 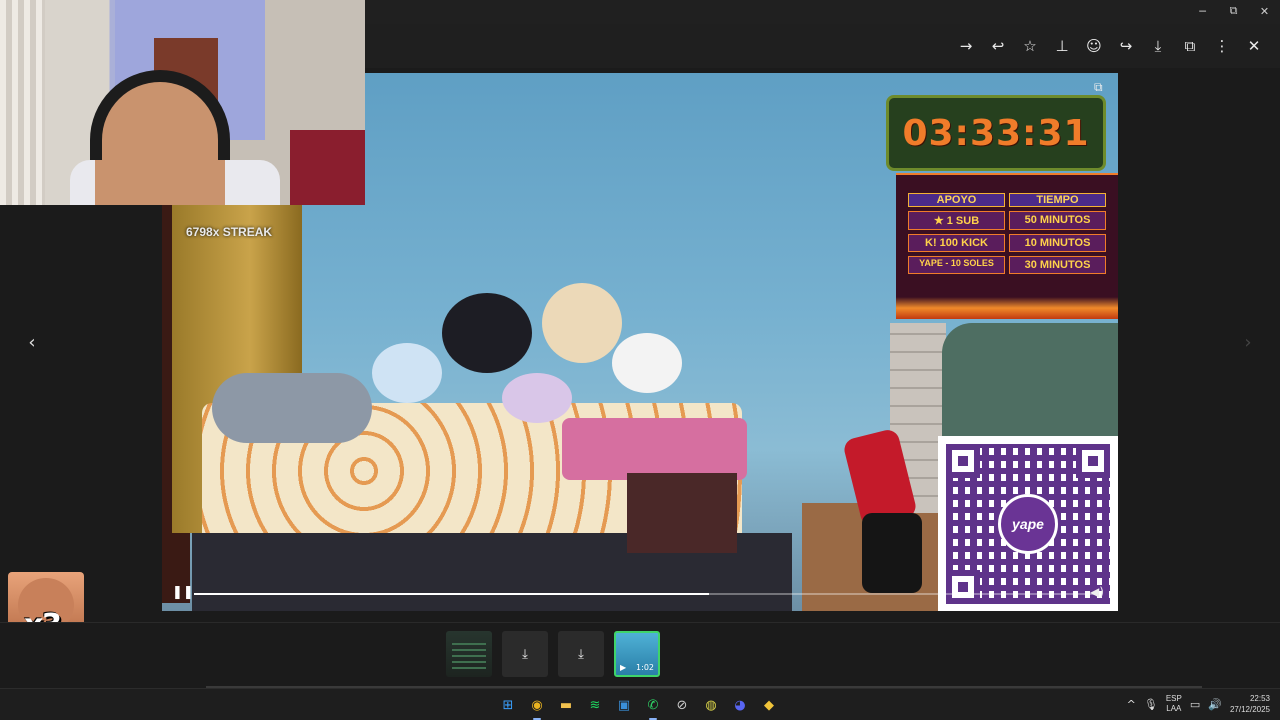 What do you see at coordinates (892, 553) in the screenshot?
I see `video-frame-mic-stand` at bounding box center [892, 553].